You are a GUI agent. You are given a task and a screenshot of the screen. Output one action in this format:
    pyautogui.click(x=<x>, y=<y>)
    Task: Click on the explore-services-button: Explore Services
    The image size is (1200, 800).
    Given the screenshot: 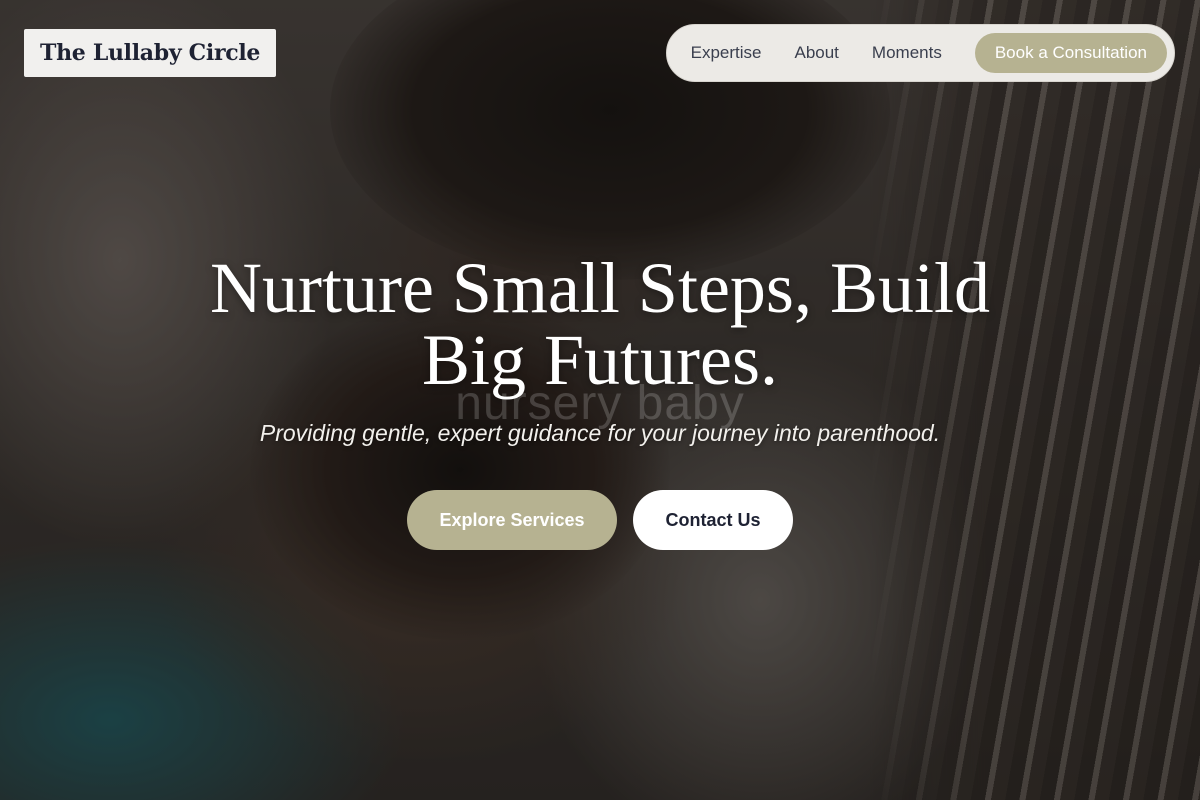 What is the action you would take?
    pyautogui.click(x=512, y=520)
    